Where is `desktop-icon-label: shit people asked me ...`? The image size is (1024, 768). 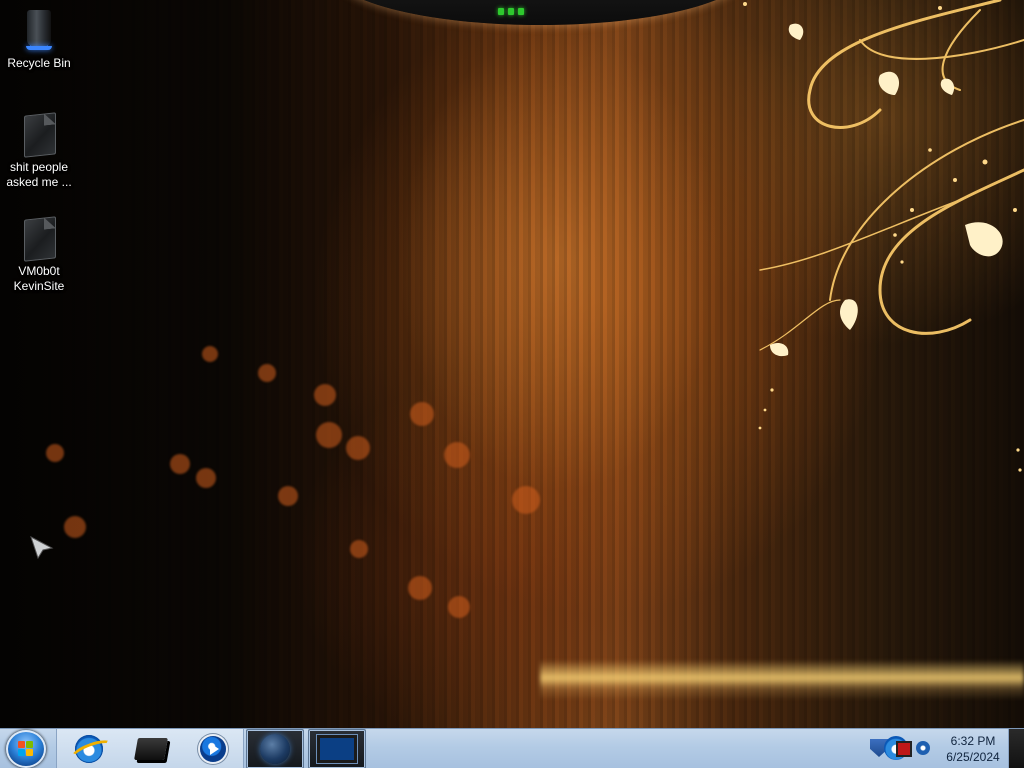
desktop-icon-label: shit people asked me ... is located at coordinates (39, 174).